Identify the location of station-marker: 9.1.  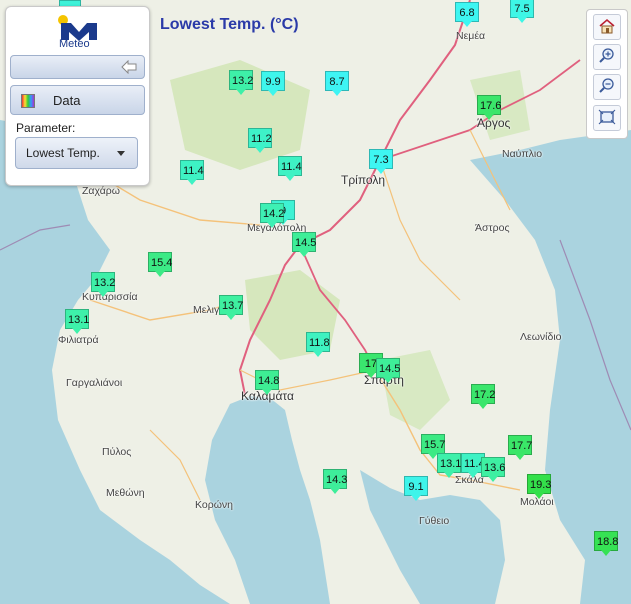
(416, 488).